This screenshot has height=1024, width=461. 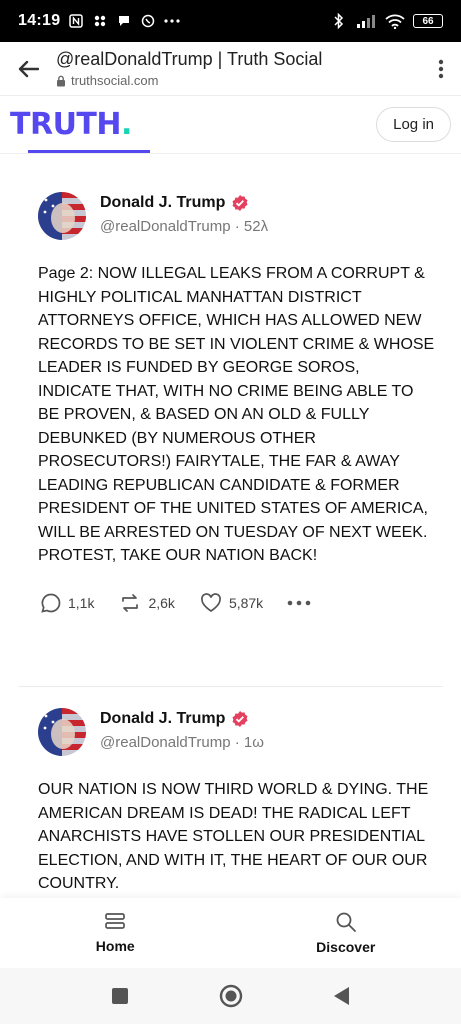 I want to click on battery-indicator: 66, so click(x=428, y=21).